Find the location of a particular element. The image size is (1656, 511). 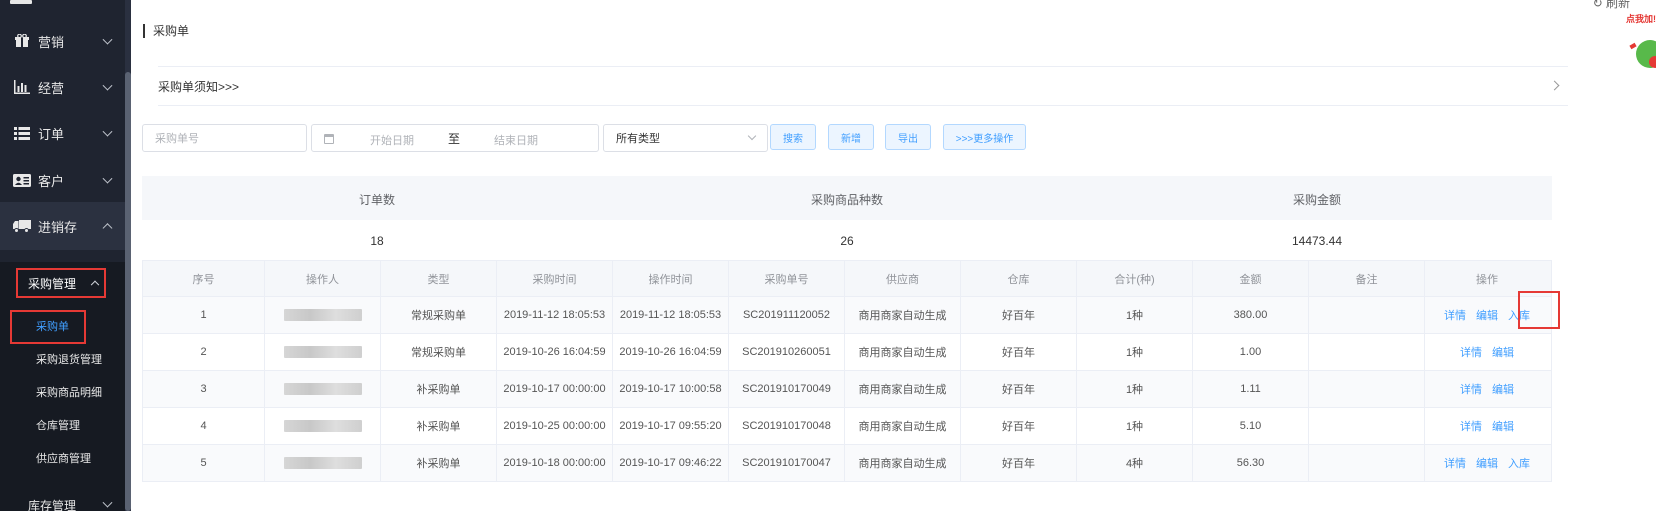

type-select: 所有类型 is located at coordinates (685, 138).